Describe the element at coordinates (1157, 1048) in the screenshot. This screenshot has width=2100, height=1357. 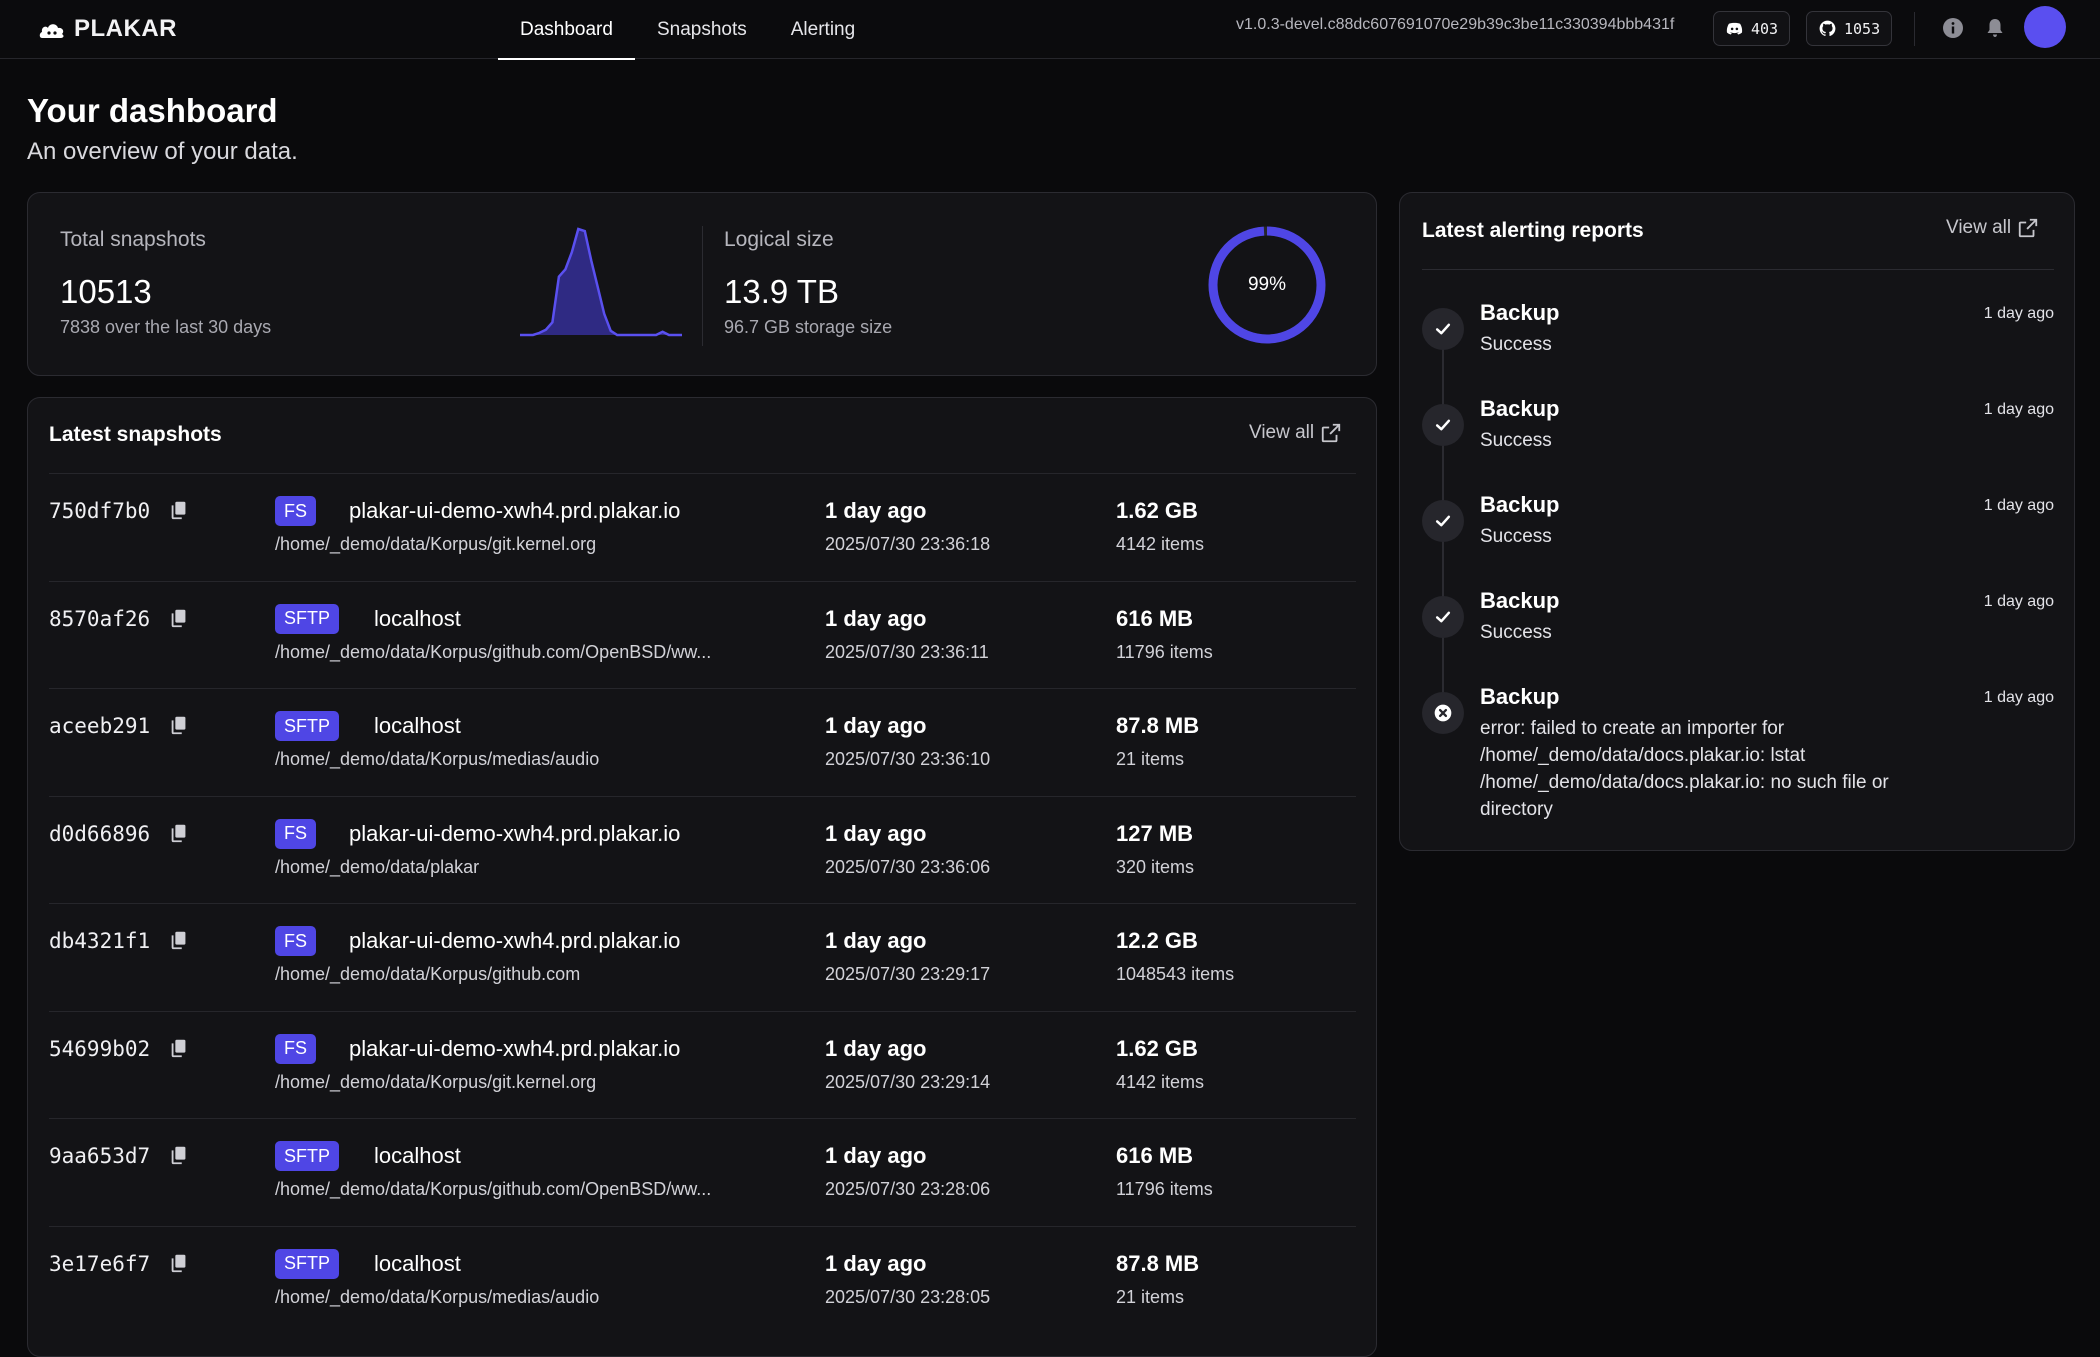
I see `snapshot-size: 1.62 GB` at that location.